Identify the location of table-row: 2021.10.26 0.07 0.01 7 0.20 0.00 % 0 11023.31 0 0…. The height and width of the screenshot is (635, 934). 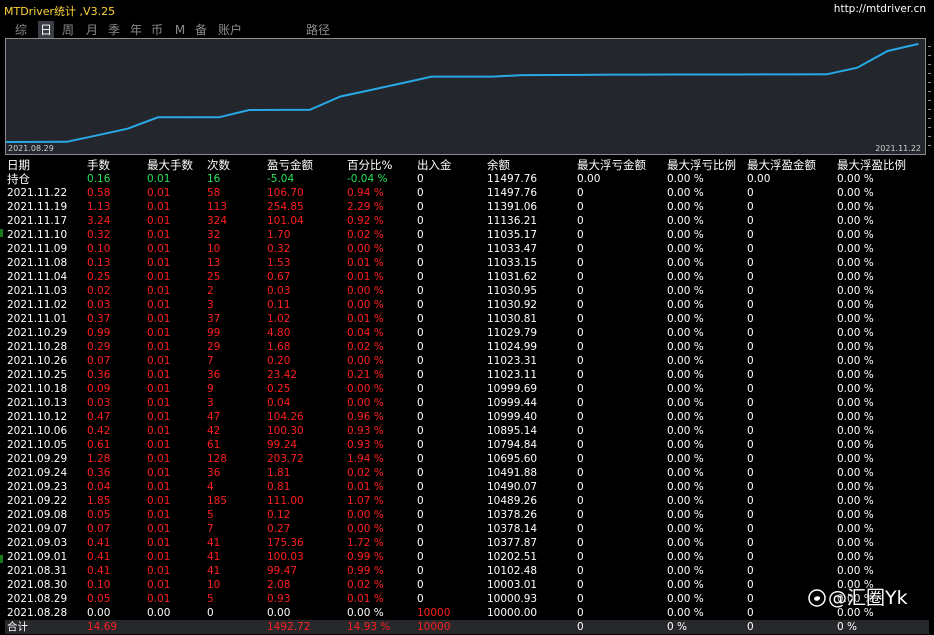
(467, 361).